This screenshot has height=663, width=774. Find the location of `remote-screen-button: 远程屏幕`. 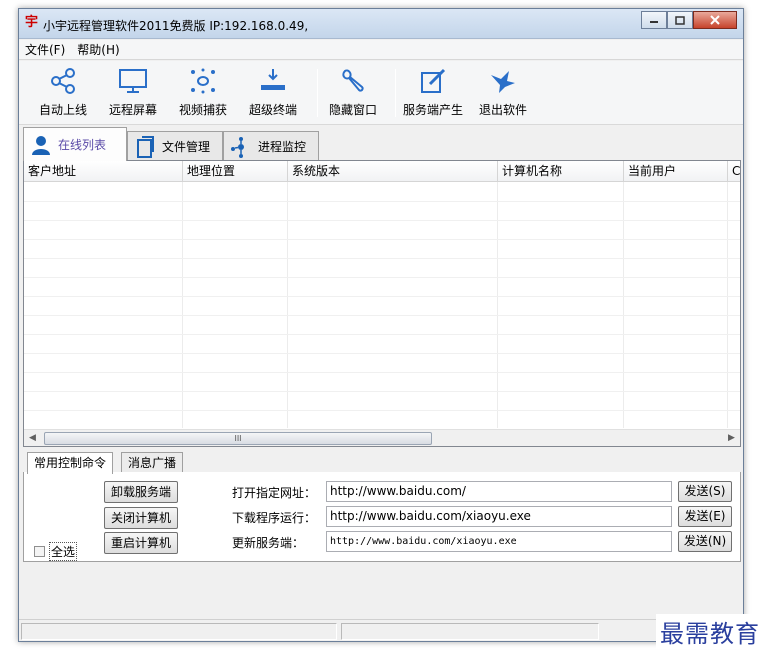

remote-screen-button: 远程屏幕 is located at coordinates (133, 93).